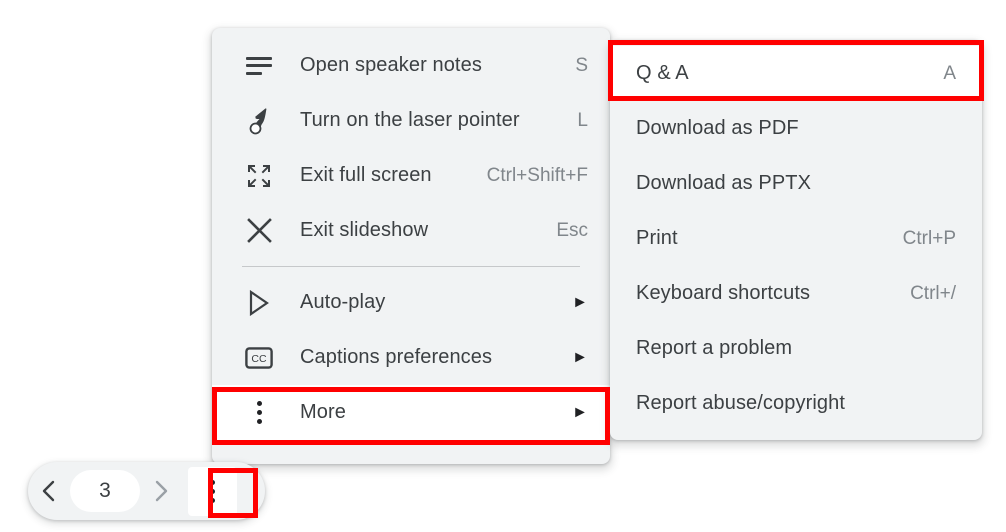 This screenshot has width=1006, height=532. I want to click on submenu-item-keyboard-shortcuts: Keyboard shortcuts Ctrl+/, so click(796, 293).